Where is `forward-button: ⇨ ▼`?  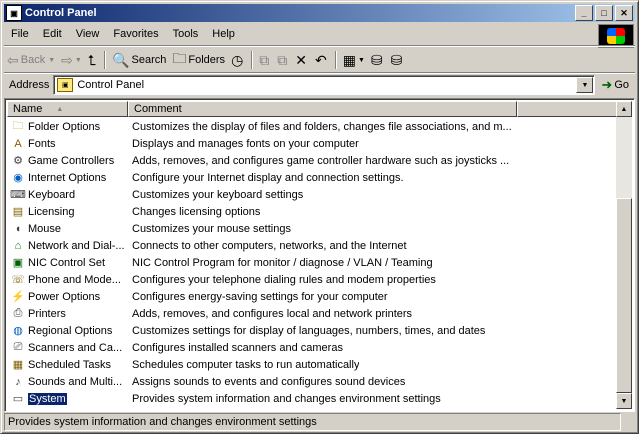
forward-button: ⇨ ▼ is located at coordinates (71, 60).